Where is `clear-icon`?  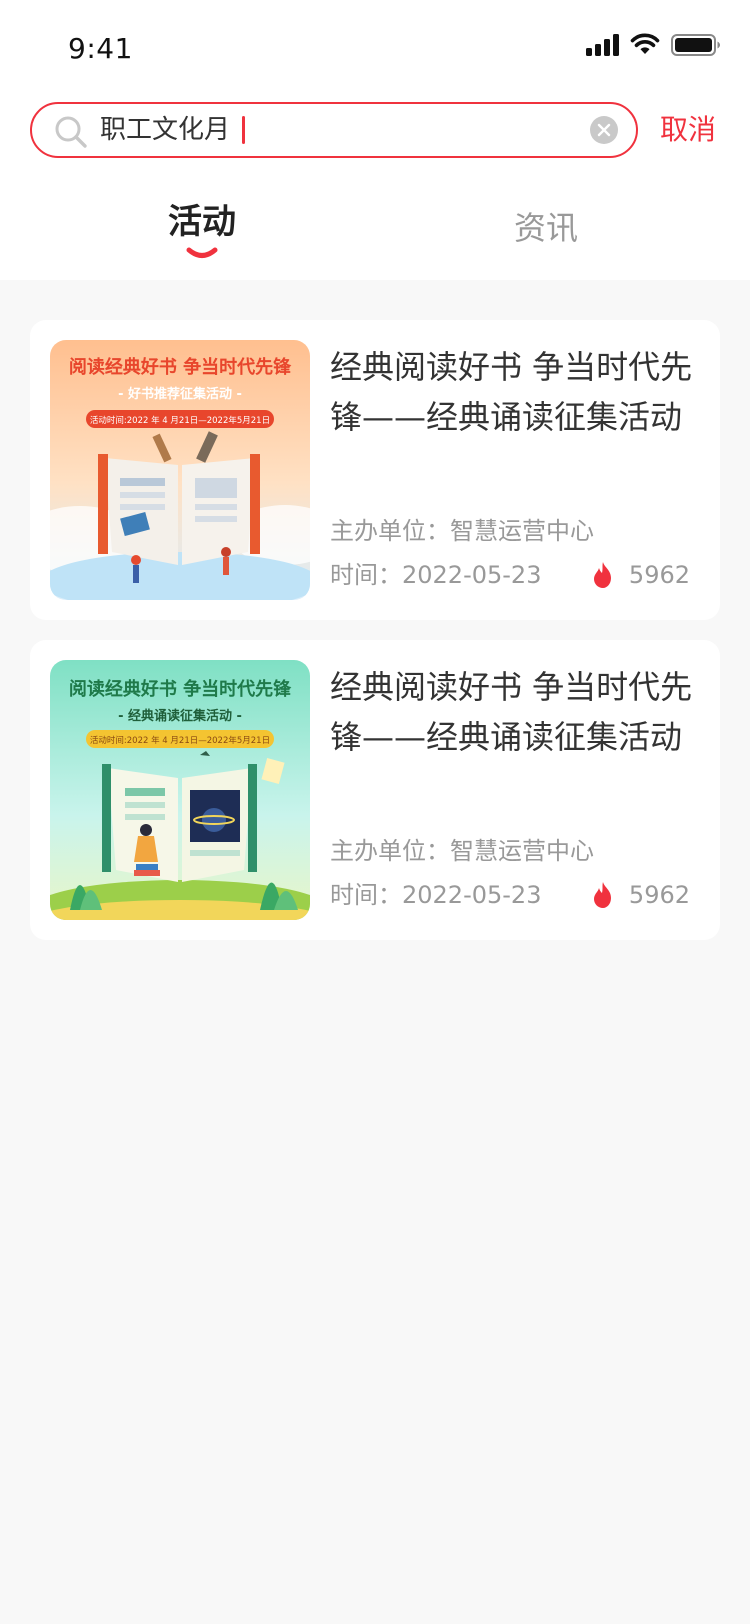 clear-icon is located at coordinates (604, 130).